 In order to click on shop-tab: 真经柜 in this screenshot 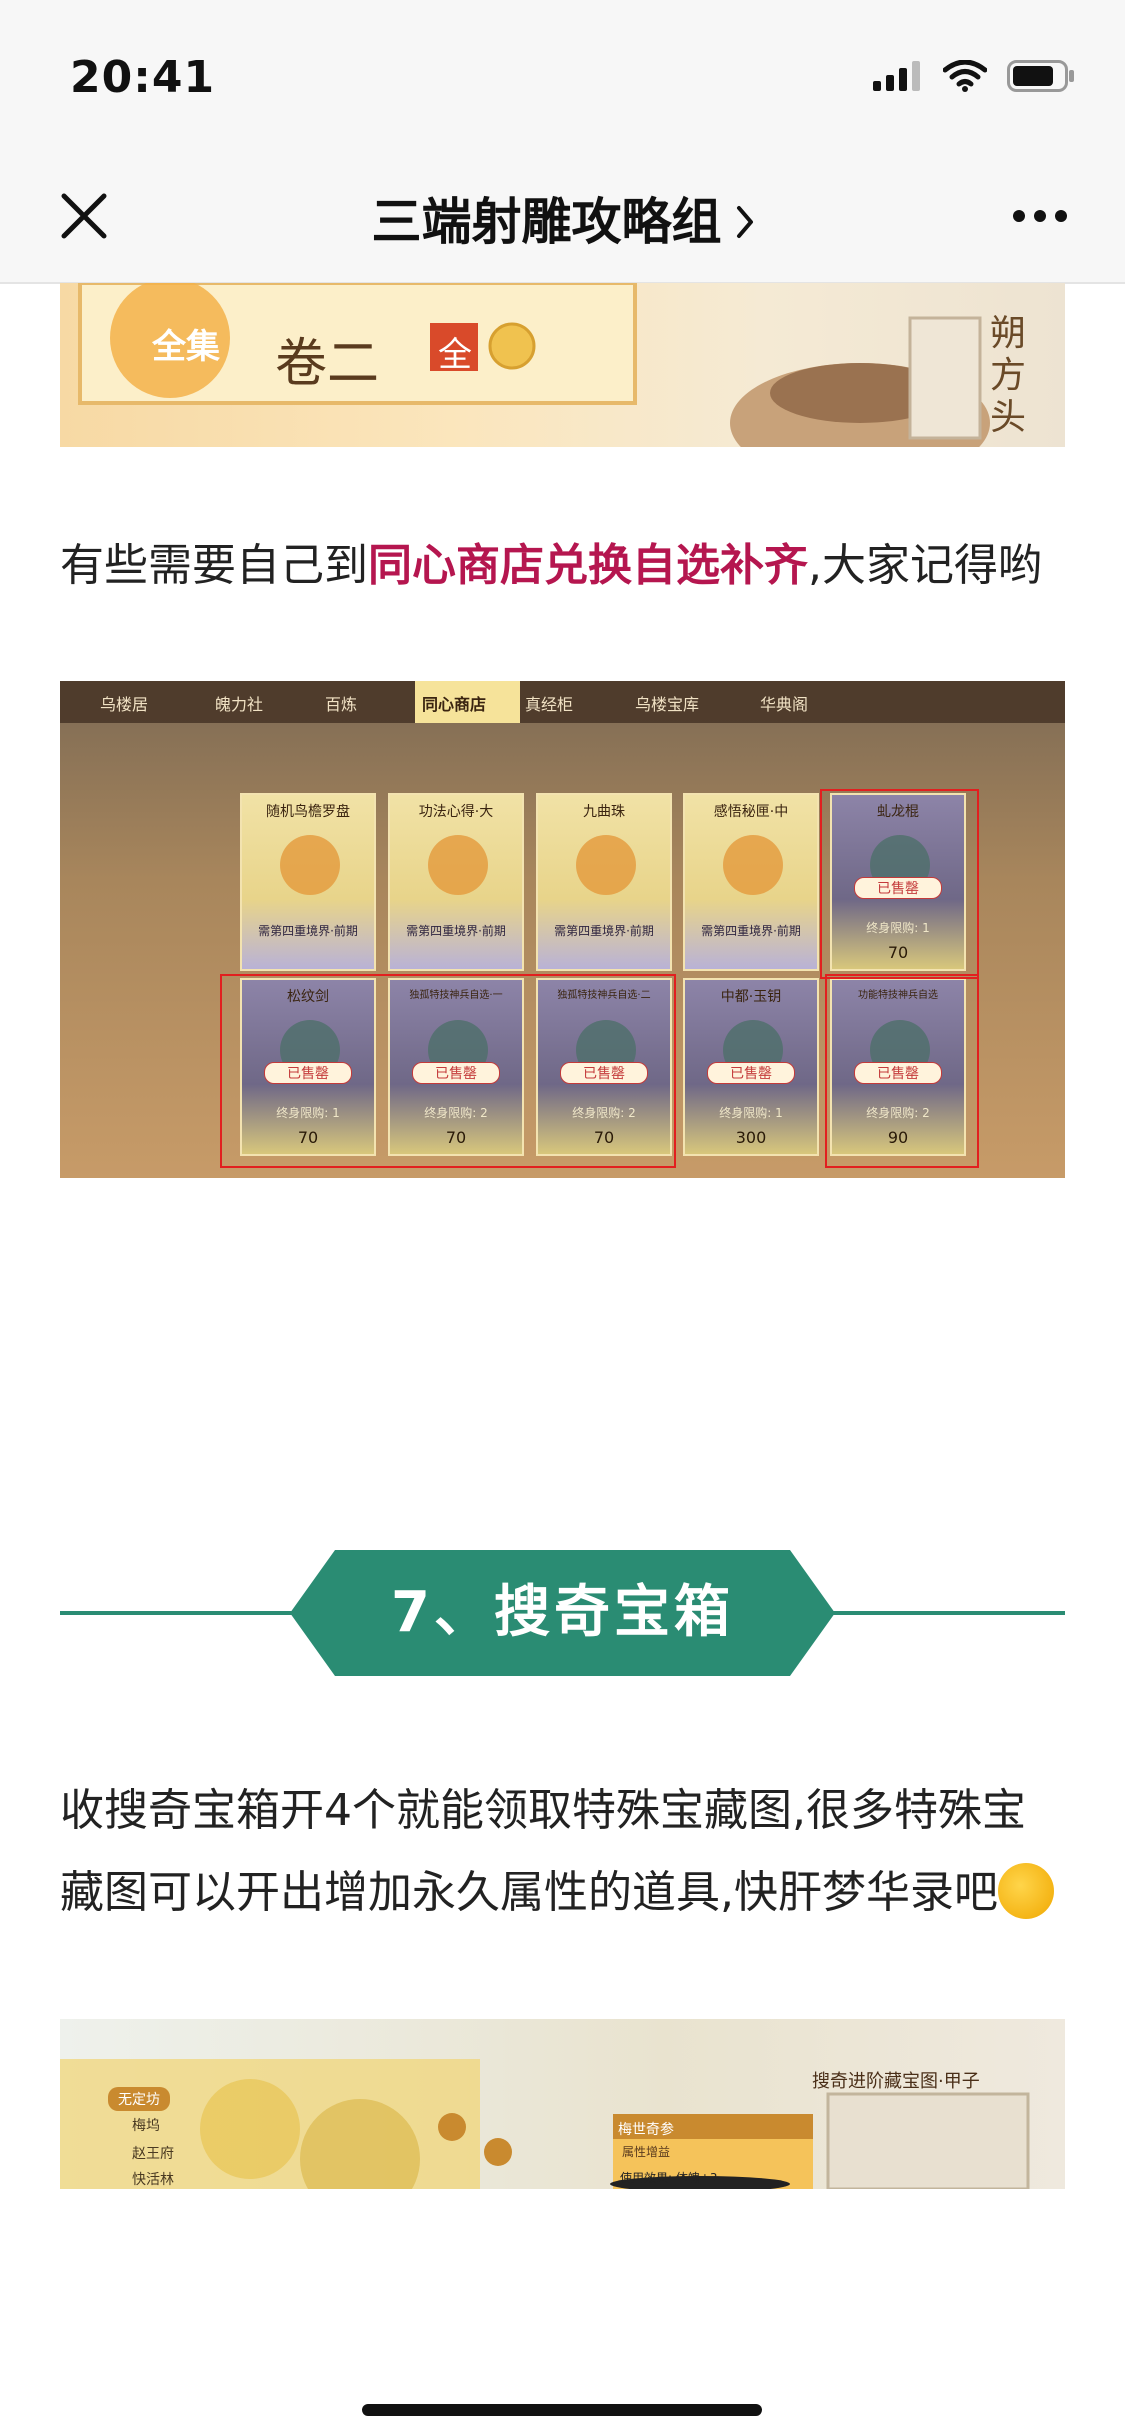, I will do `click(549, 703)`.